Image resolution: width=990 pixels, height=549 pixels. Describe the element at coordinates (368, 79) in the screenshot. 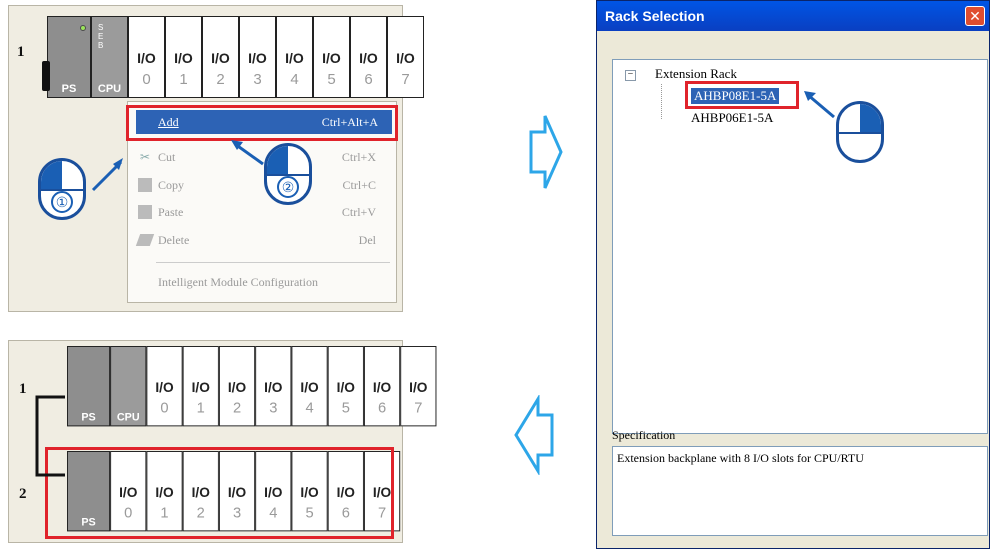

I see `slot-number: 6` at that location.